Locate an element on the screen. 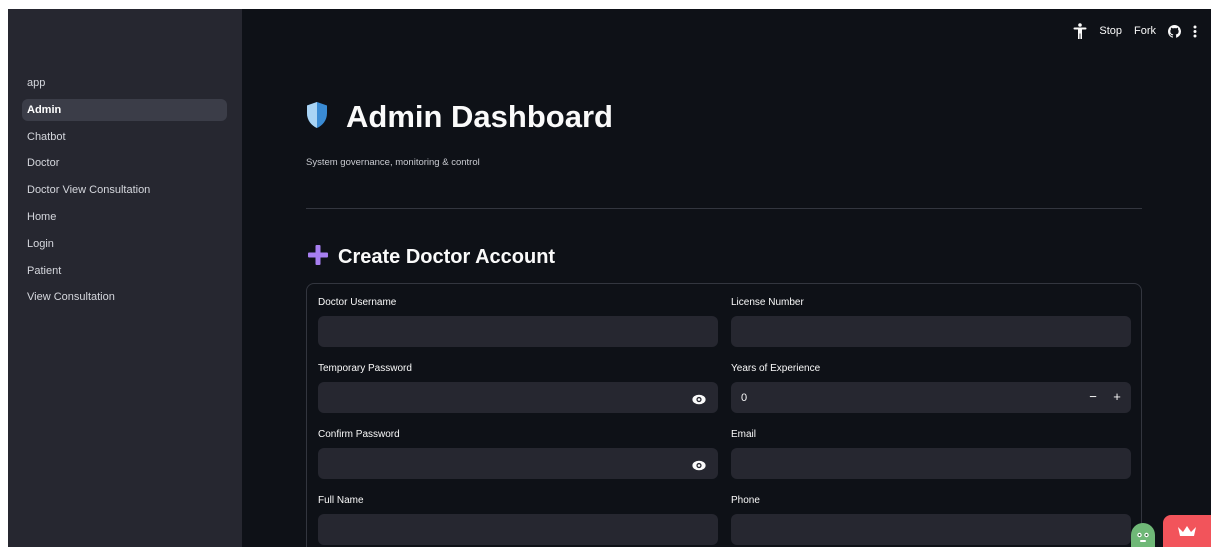  email-input-box is located at coordinates (931, 463).